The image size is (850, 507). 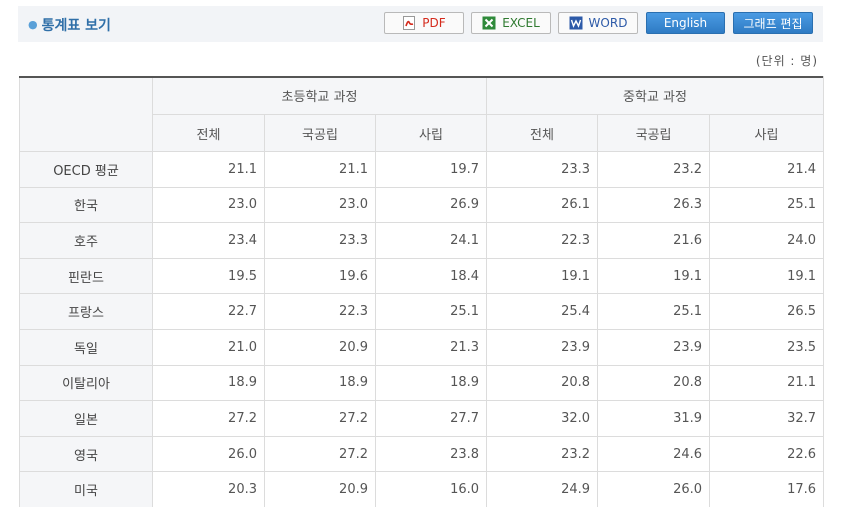 What do you see at coordinates (654, 240) in the screenshot?
I see `value-cell: 21.6` at bounding box center [654, 240].